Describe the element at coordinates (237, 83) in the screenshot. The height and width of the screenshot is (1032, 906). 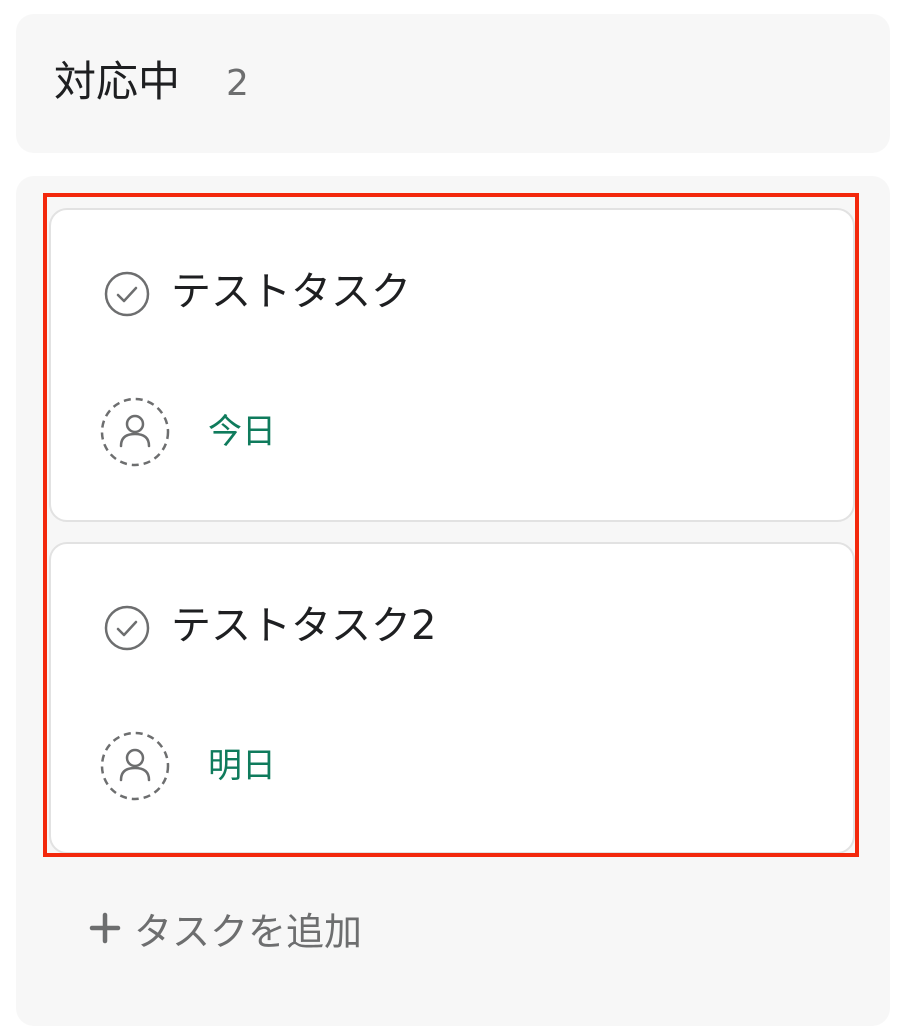
I see `column-task-count: 2` at that location.